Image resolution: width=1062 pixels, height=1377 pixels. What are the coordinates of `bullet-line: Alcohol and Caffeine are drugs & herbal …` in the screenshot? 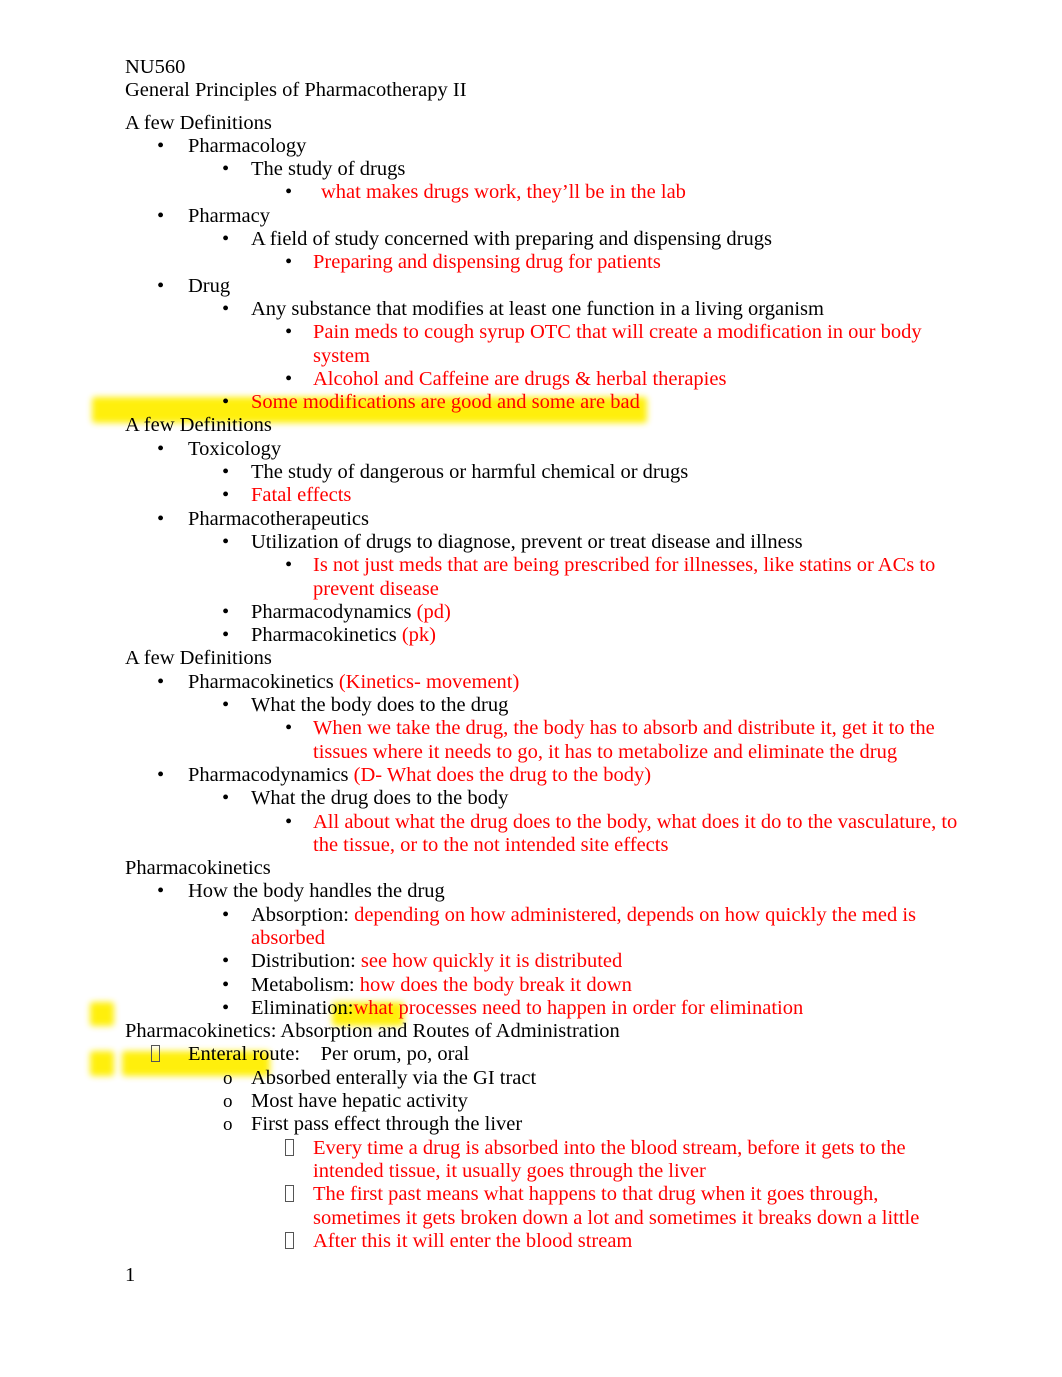 It's located at (543, 379).